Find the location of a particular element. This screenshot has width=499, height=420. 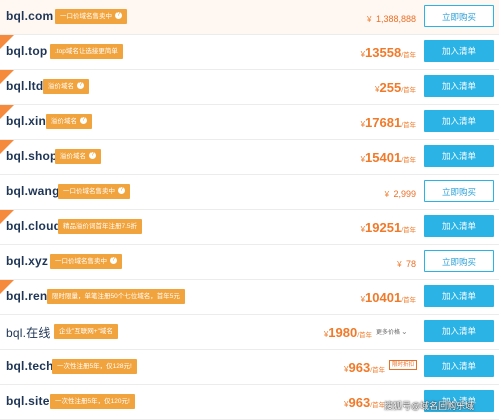

domain-name: bql.xin is located at coordinates (26, 121).